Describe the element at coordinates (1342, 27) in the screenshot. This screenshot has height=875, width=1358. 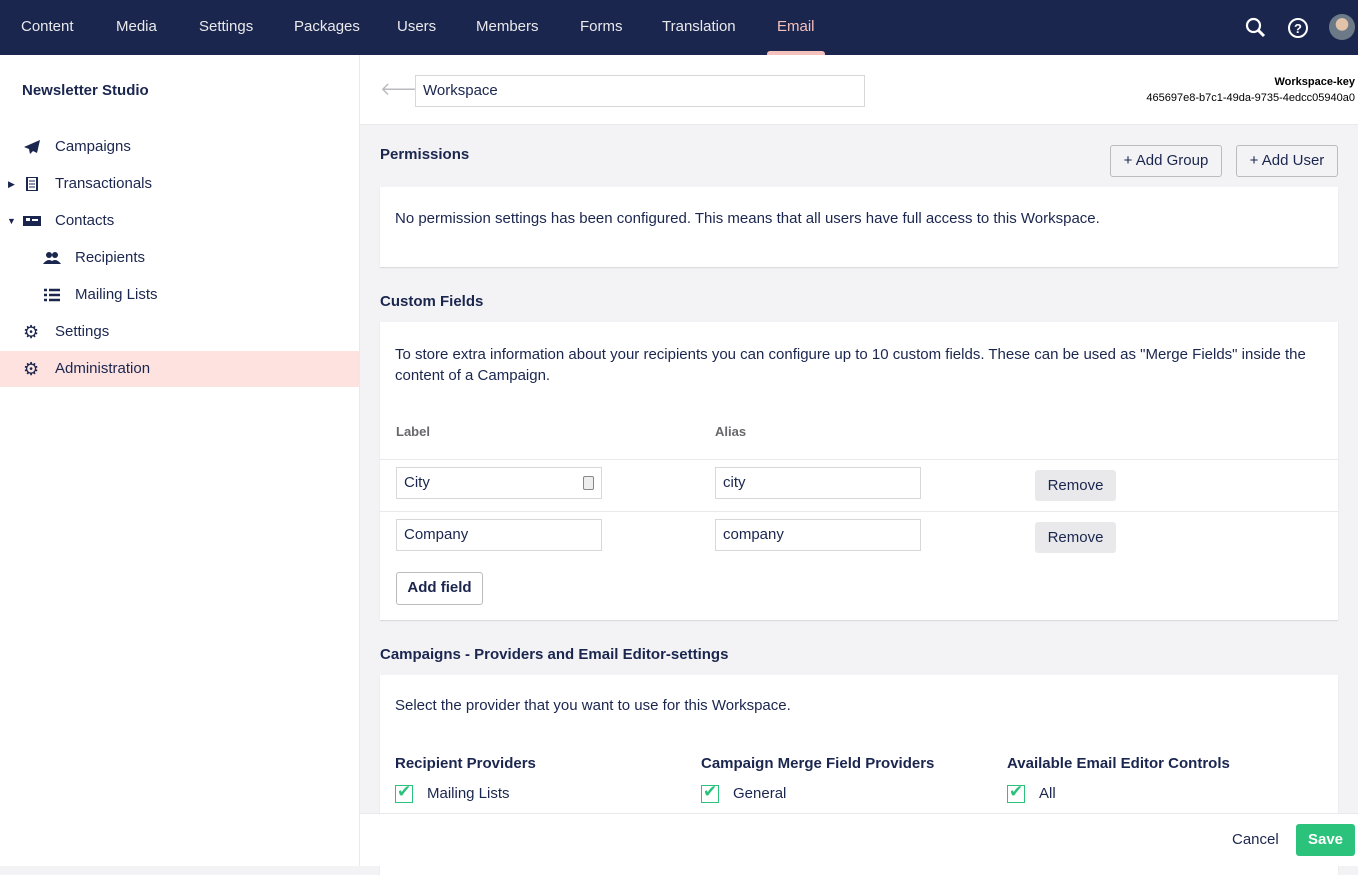
I see `user-avatar` at that location.